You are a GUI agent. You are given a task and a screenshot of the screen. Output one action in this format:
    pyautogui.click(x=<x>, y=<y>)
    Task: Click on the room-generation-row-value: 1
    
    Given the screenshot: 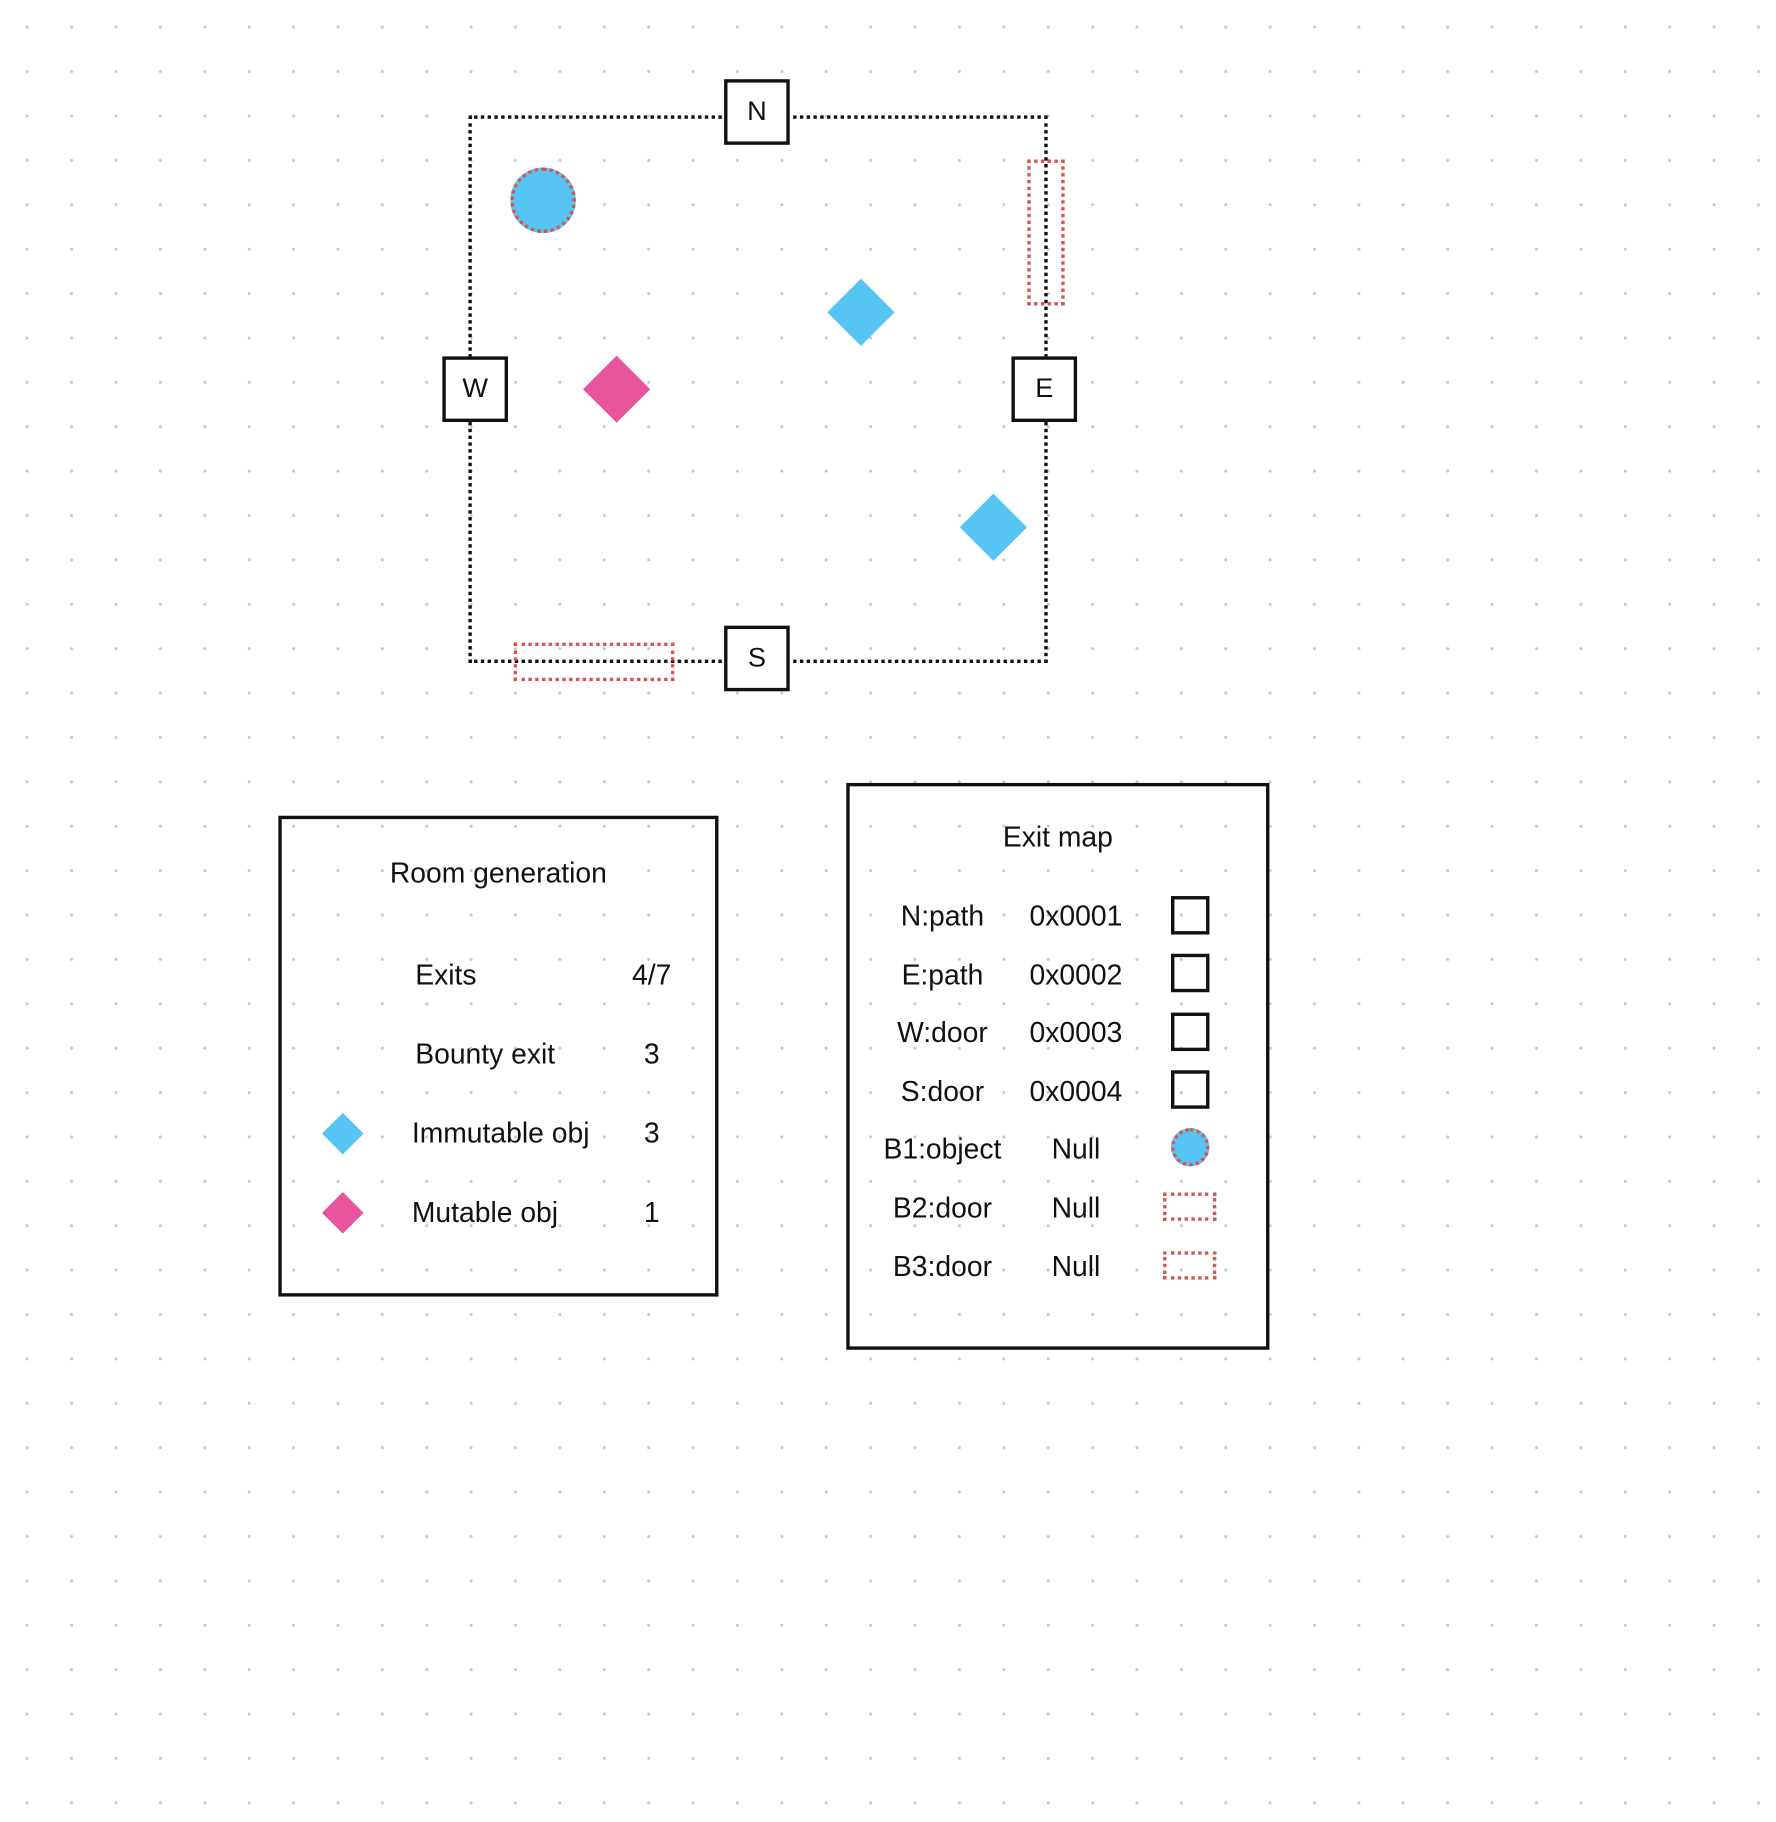 What is the action you would take?
    pyautogui.click(x=651, y=1213)
    